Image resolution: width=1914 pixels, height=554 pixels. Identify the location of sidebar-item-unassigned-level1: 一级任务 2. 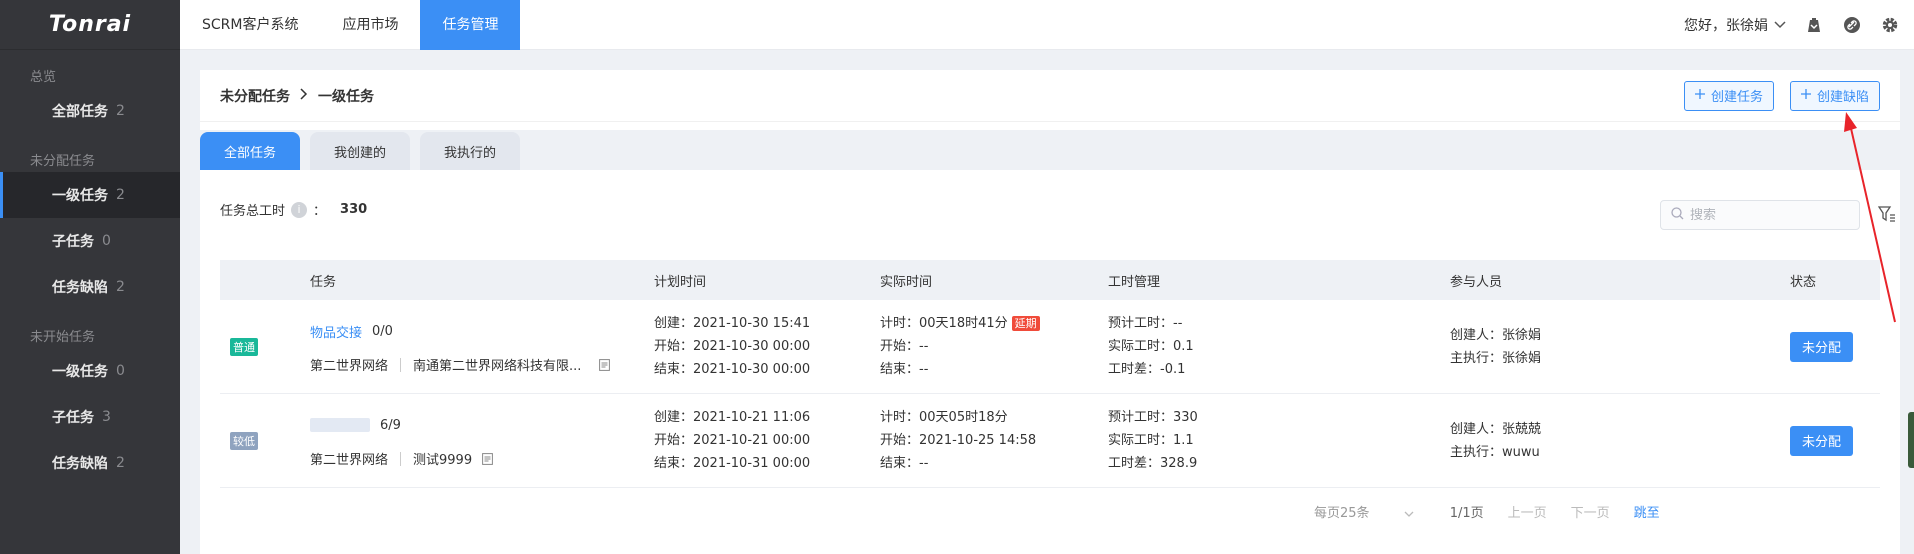
(90, 195).